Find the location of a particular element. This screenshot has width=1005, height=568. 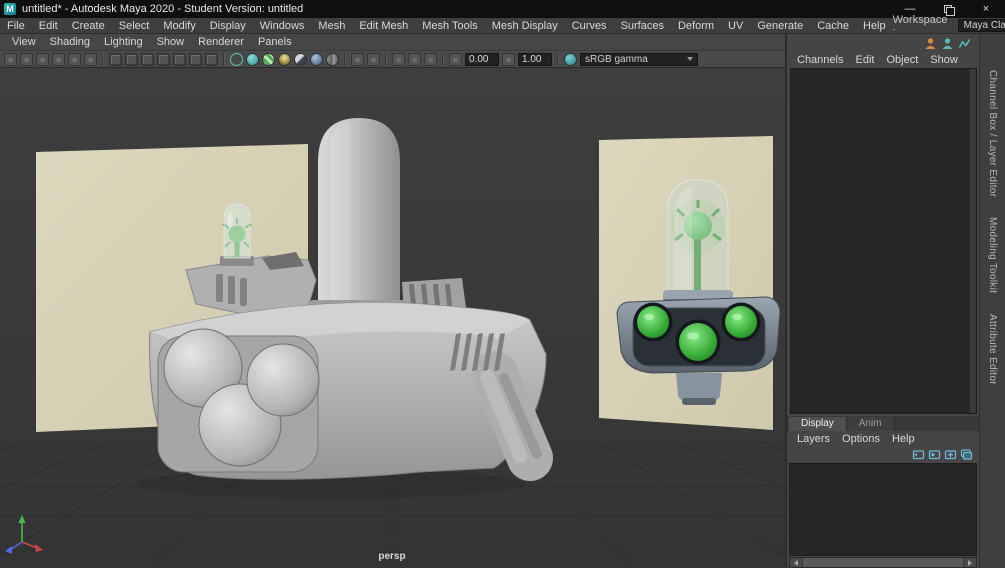

resolution-gate-icon is located at coordinates (147, 59).